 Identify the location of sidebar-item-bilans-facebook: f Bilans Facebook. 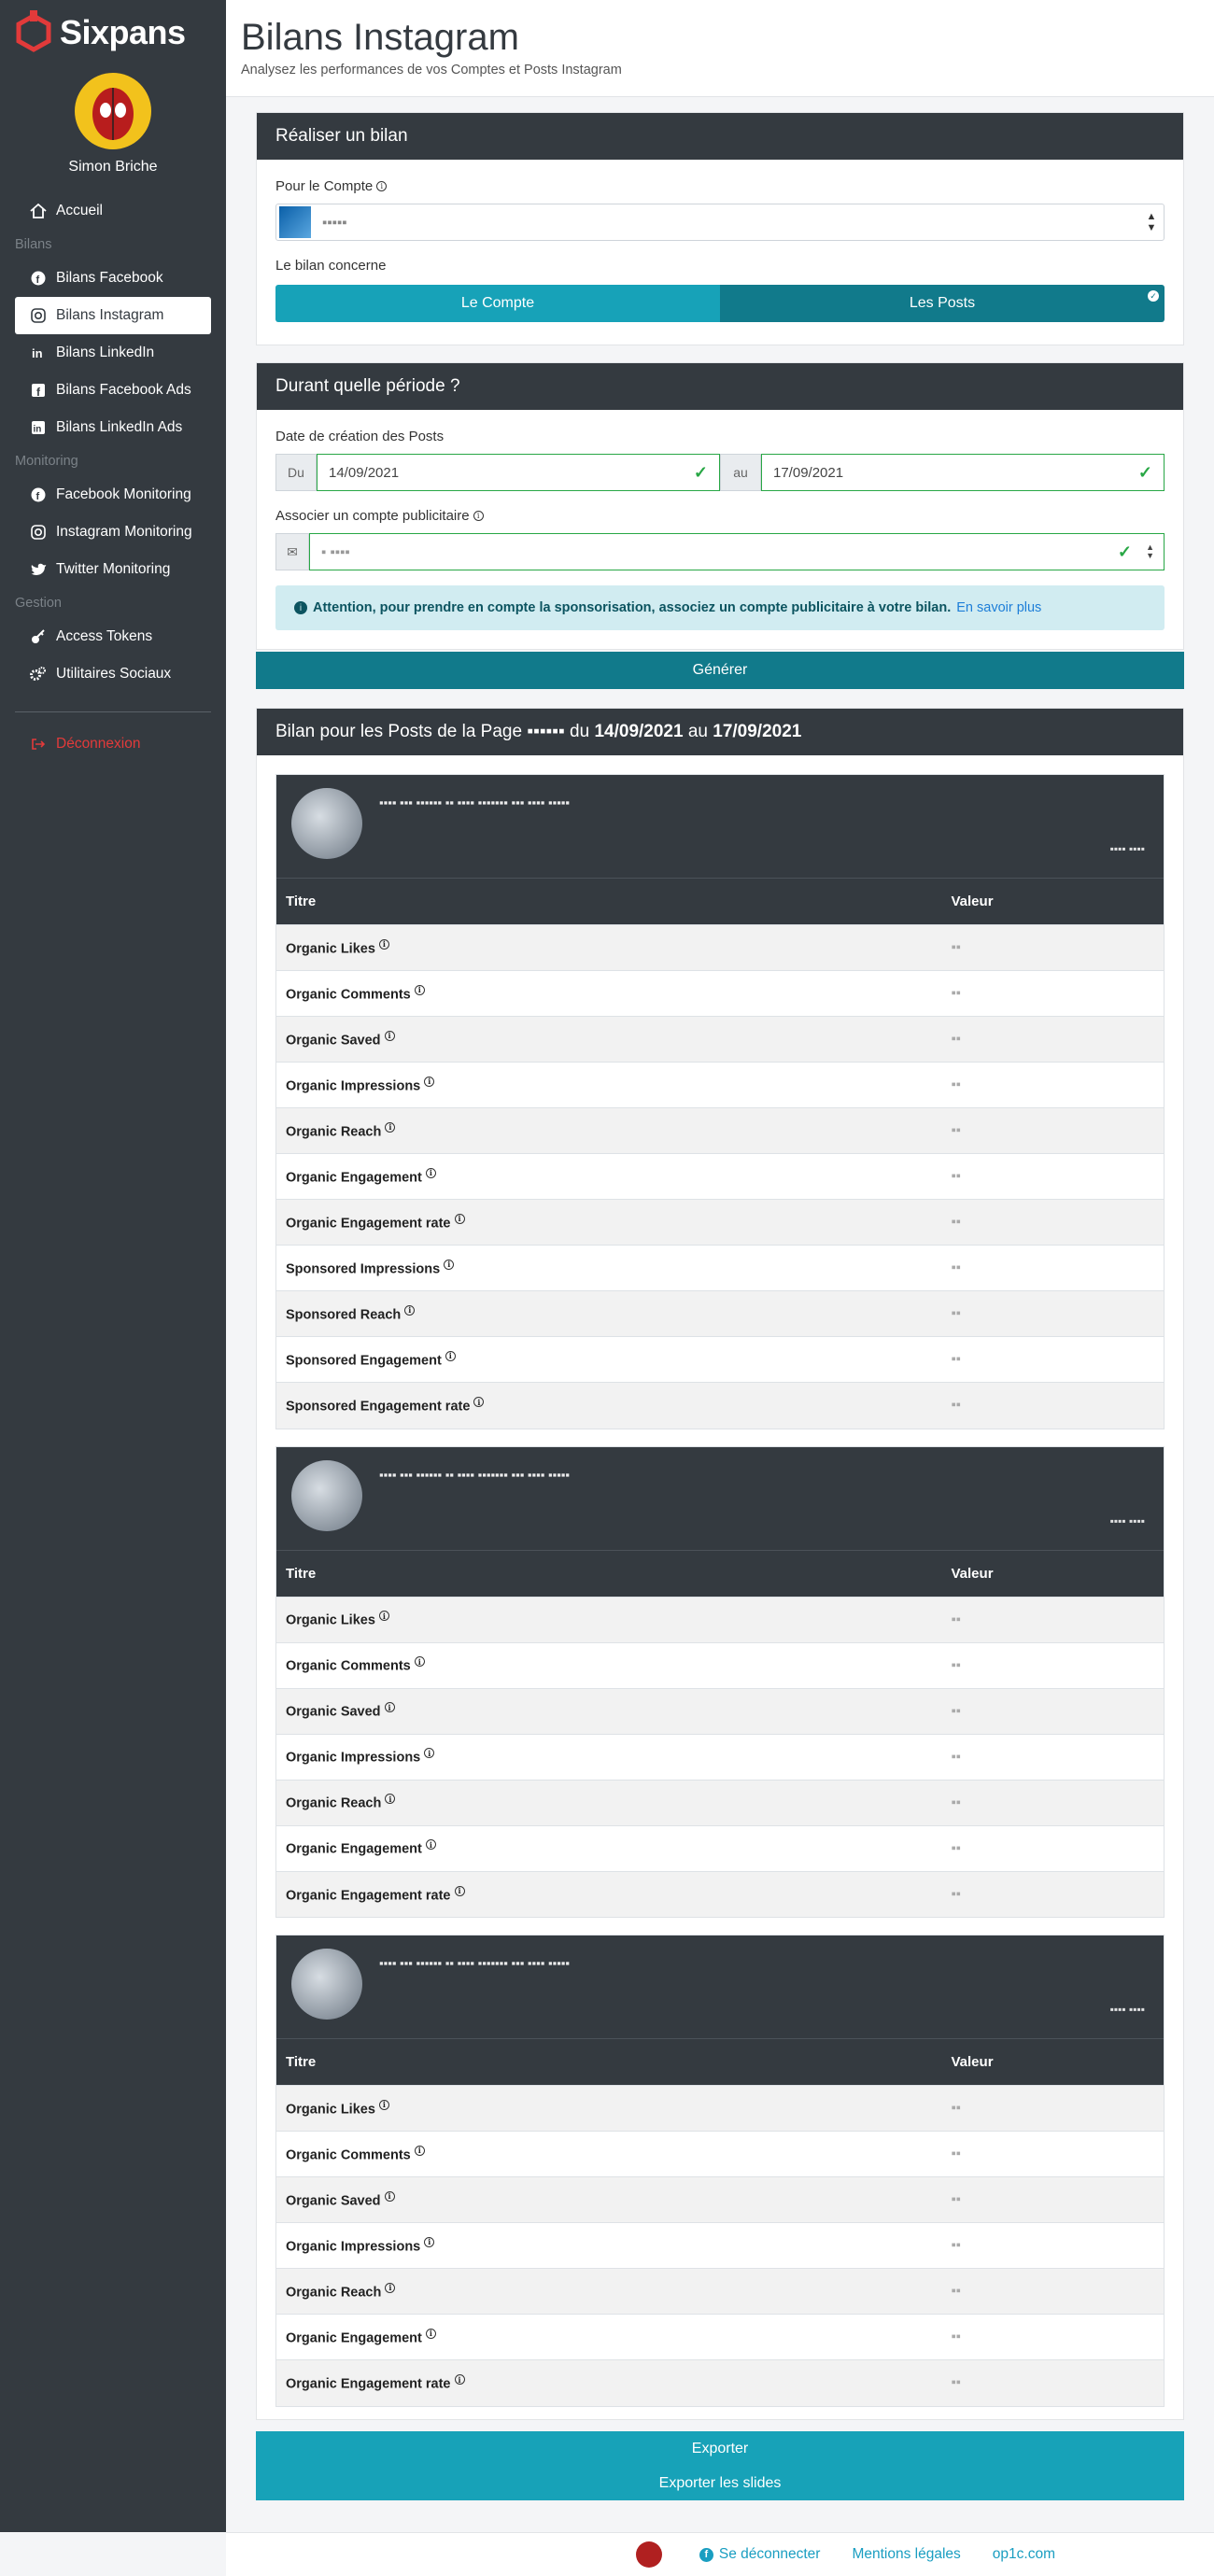
(113, 279).